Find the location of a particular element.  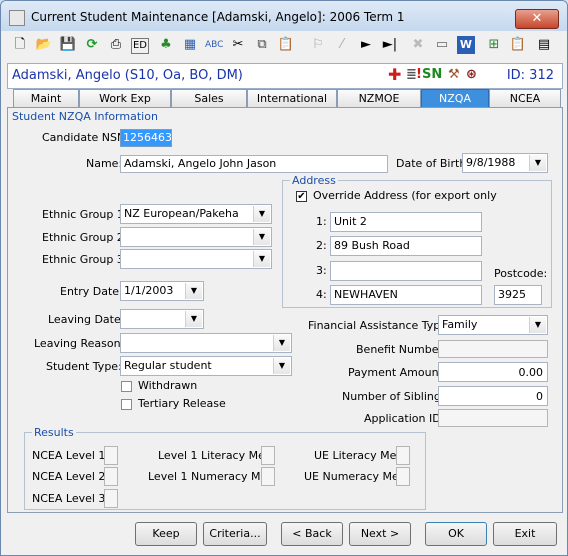

financial-assistance-combo: Family ▼ is located at coordinates (493, 325).